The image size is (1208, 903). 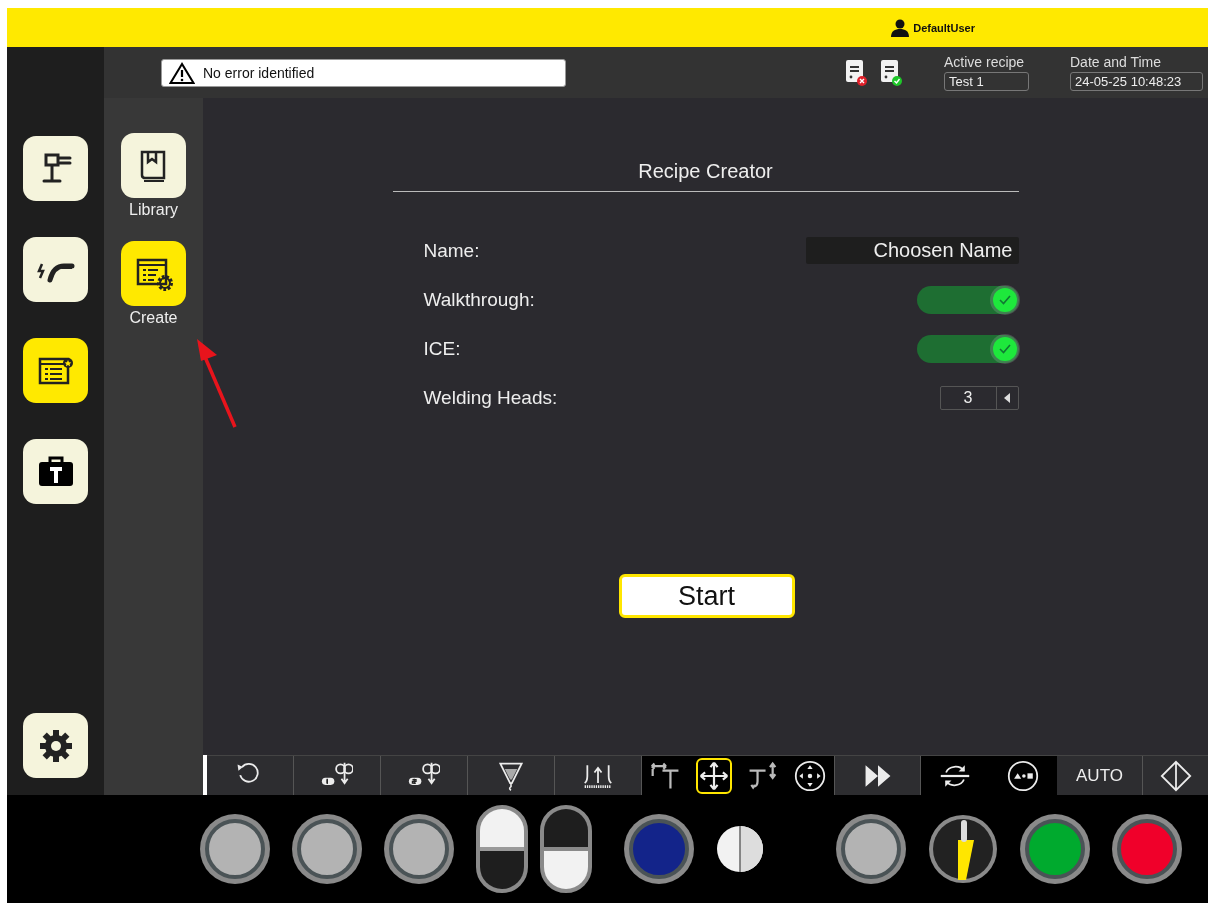 I want to click on date-time-field: 24-05-25 10:48:23, so click(x=1136, y=81).